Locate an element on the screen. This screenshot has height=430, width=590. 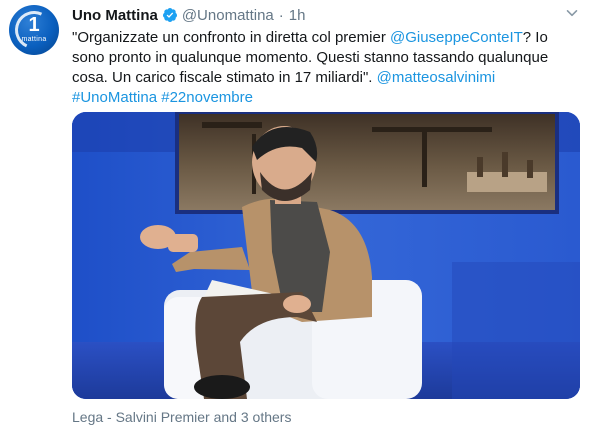
verified-badge-icon is located at coordinates (169, 15).